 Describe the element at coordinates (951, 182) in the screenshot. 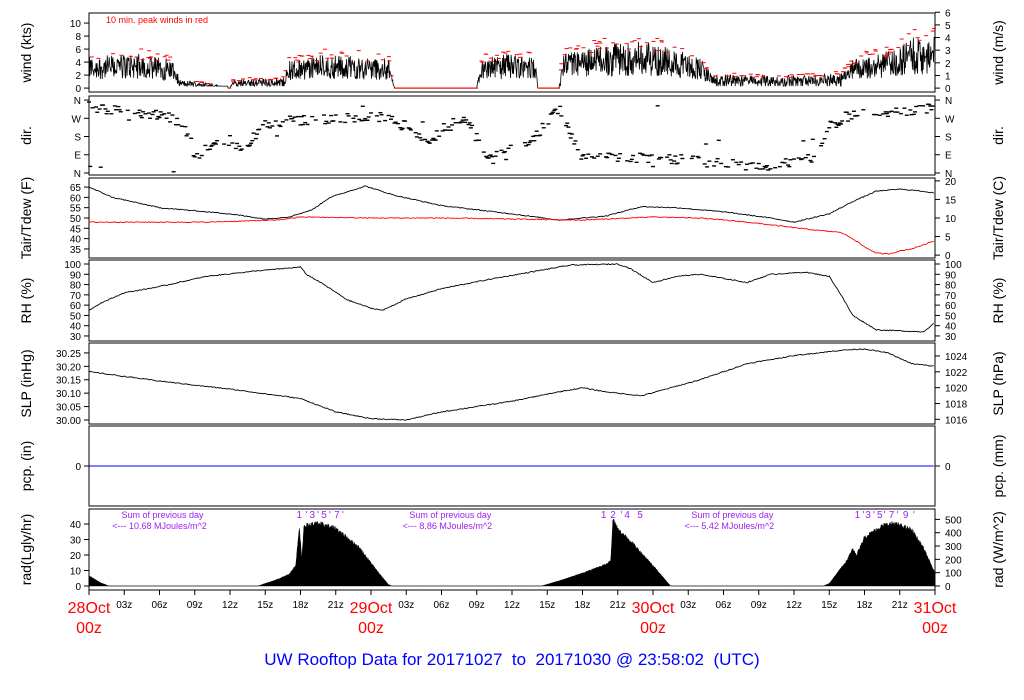

I see `temp-right-tick-label: 20` at that location.